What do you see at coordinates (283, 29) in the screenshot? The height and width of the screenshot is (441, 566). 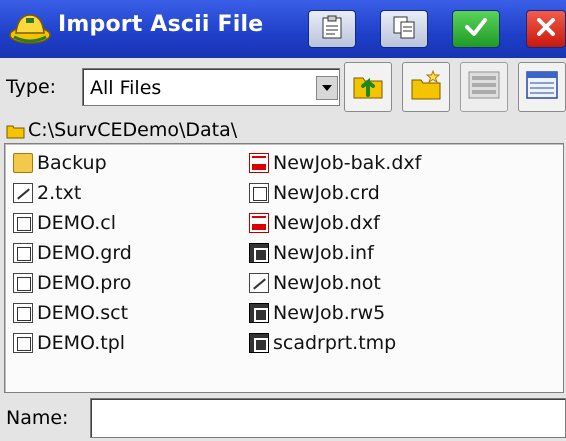 I see `title-bar: Import Ascii File` at bounding box center [283, 29].